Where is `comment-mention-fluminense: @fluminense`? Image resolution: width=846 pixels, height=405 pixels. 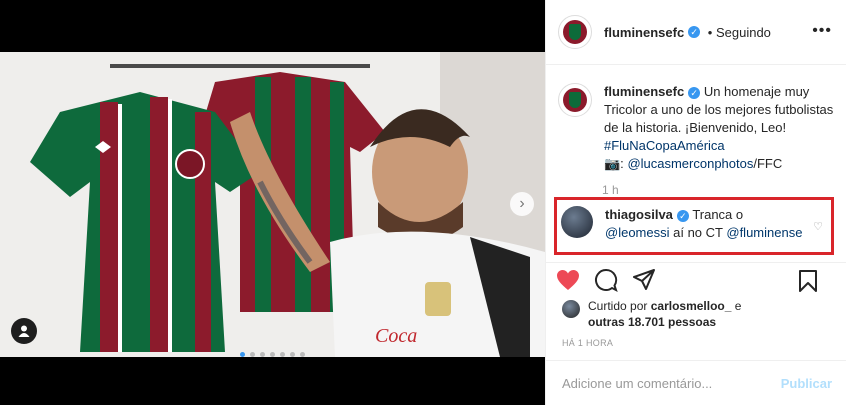 comment-mention-fluminense: @fluminense is located at coordinates (764, 232).